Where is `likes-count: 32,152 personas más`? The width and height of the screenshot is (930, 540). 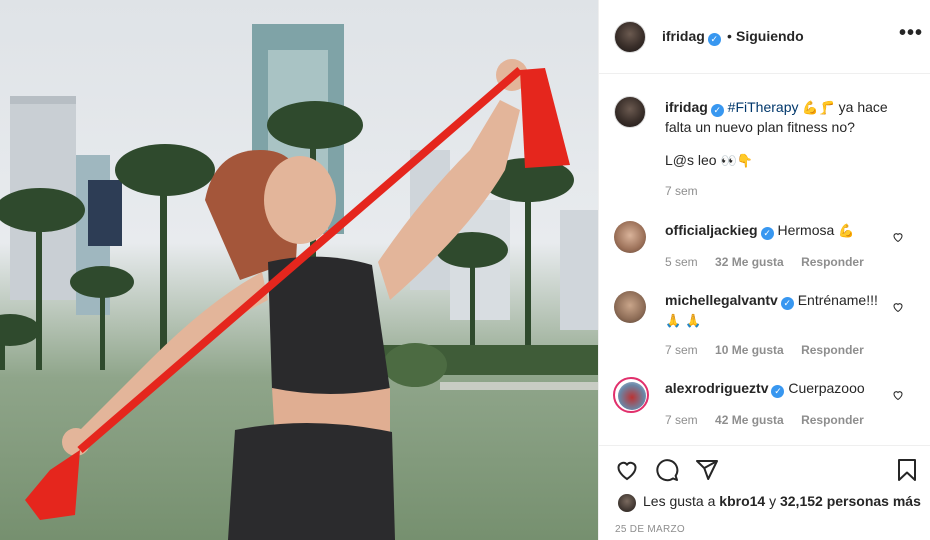
likes-count: 32,152 personas más is located at coordinates (850, 501).